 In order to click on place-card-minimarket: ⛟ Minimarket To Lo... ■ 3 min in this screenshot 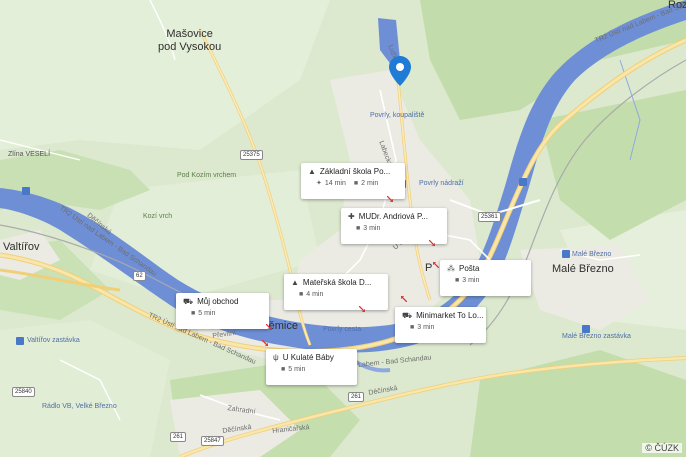, I will do `click(440, 325)`.